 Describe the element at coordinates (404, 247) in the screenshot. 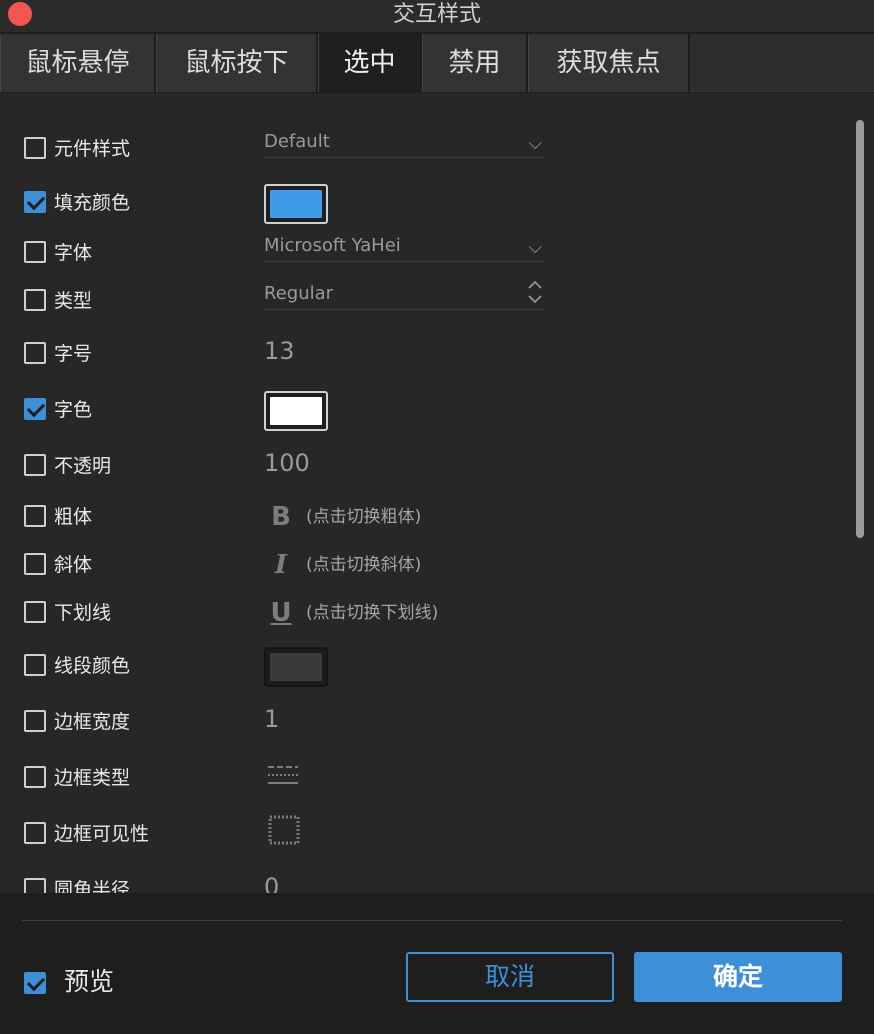

I see `font-select: Microsoft YaHei ⌵` at that location.